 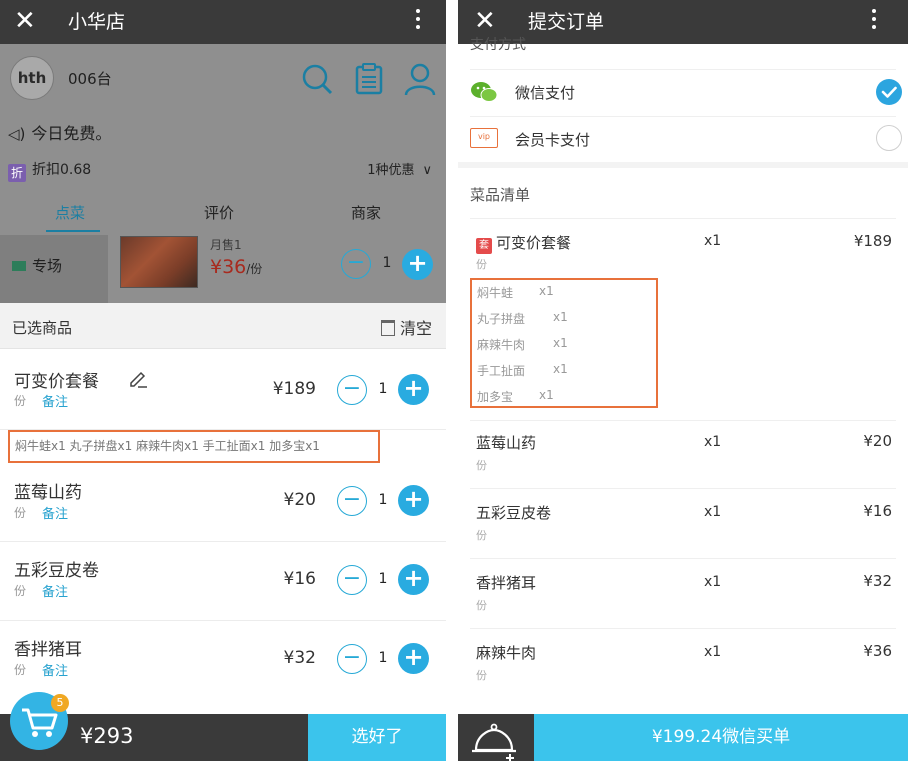 I want to click on cart-item: 五彩豆皮卷 份 备注 ¥16 − 1 +, so click(x=223, y=581).